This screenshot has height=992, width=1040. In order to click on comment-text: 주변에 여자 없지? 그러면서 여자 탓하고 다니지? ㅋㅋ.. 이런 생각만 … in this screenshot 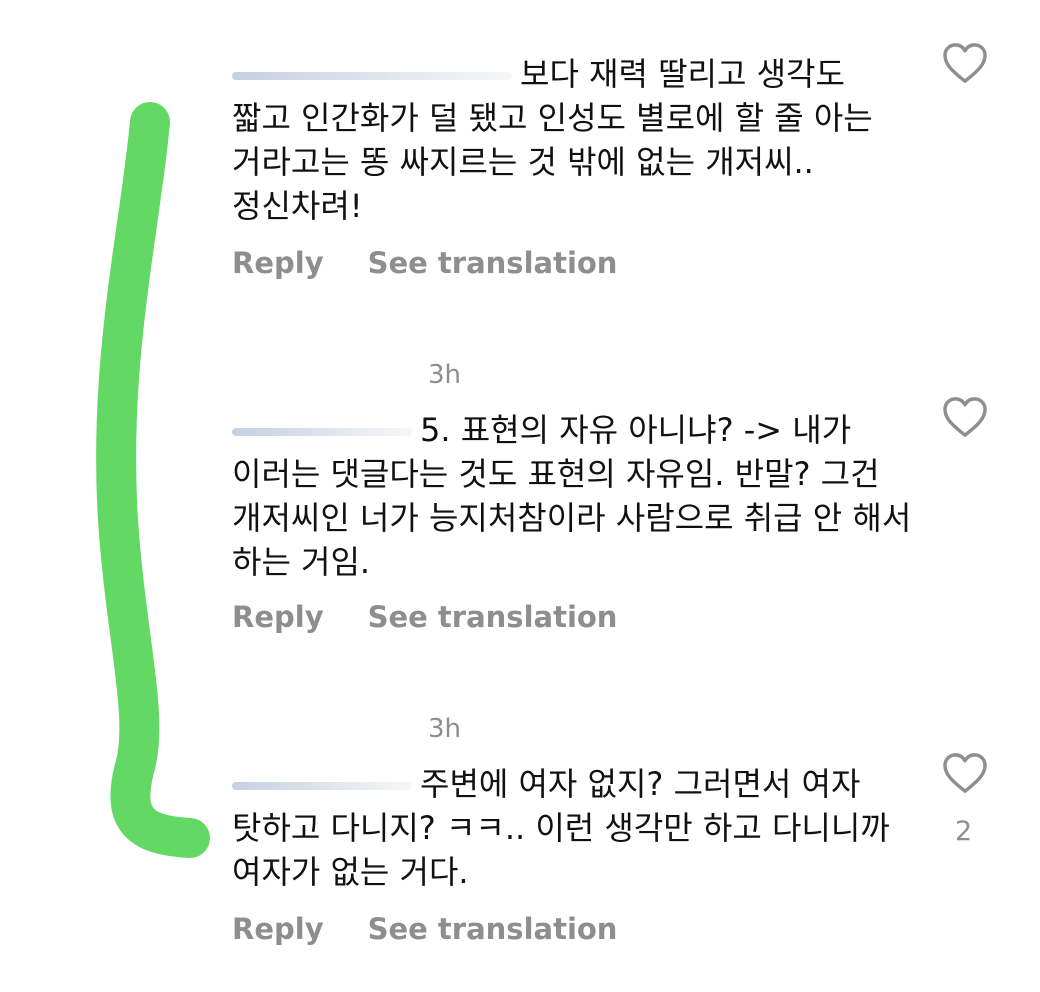, I will do `click(561, 828)`.